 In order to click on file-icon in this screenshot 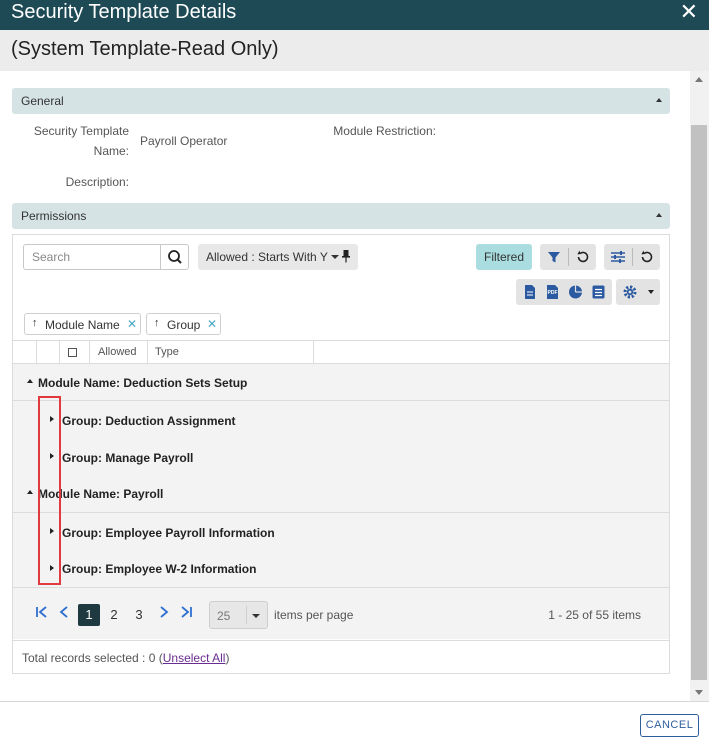, I will do `click(529, 292)`.